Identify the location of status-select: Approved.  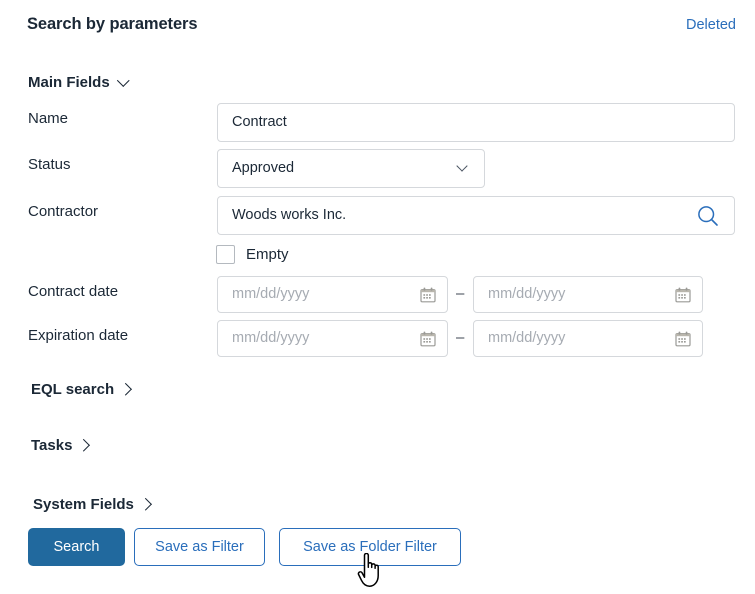
(351, 168).